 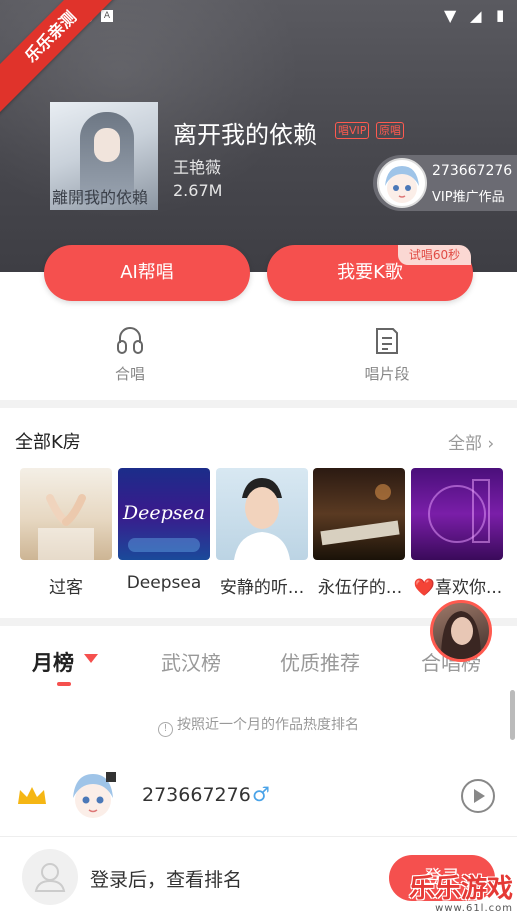 What do you see at coordinates (147, 273) in the screenshot?
I see `ai-sing-button: AI帮唱` at bounding box center [147, 273].